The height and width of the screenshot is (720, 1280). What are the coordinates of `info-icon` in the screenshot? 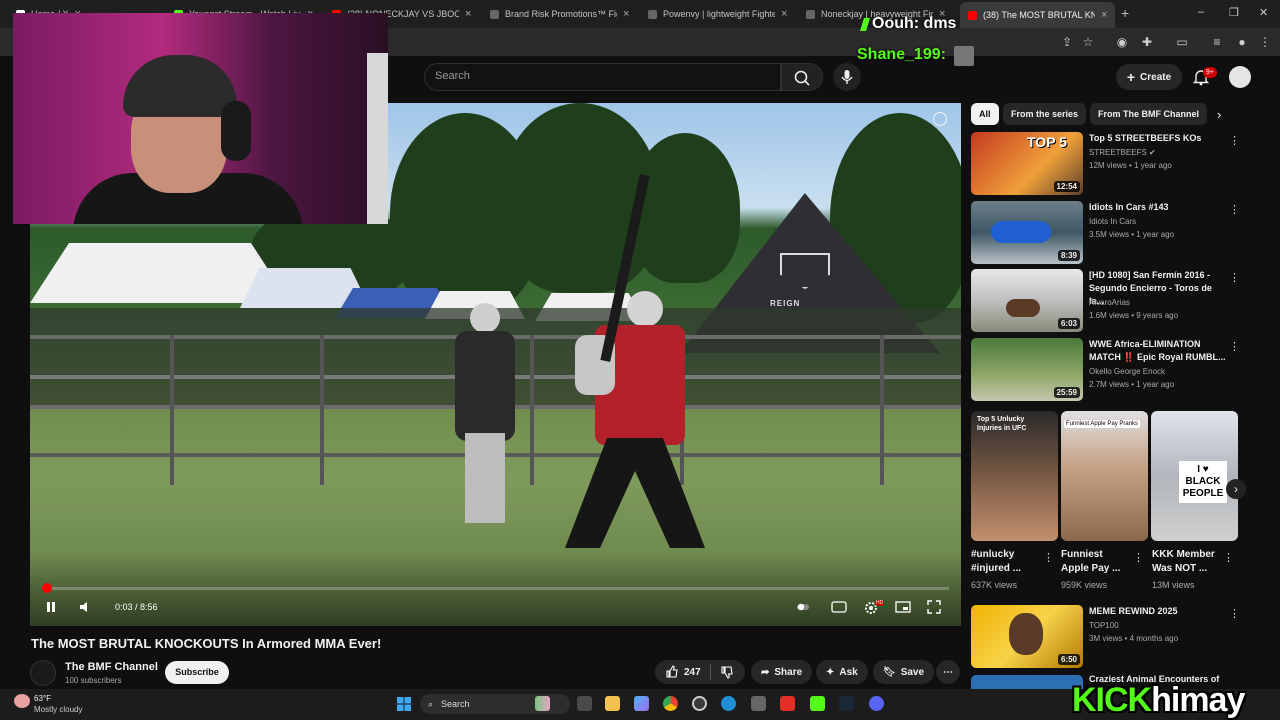 It's located at (940, 119).